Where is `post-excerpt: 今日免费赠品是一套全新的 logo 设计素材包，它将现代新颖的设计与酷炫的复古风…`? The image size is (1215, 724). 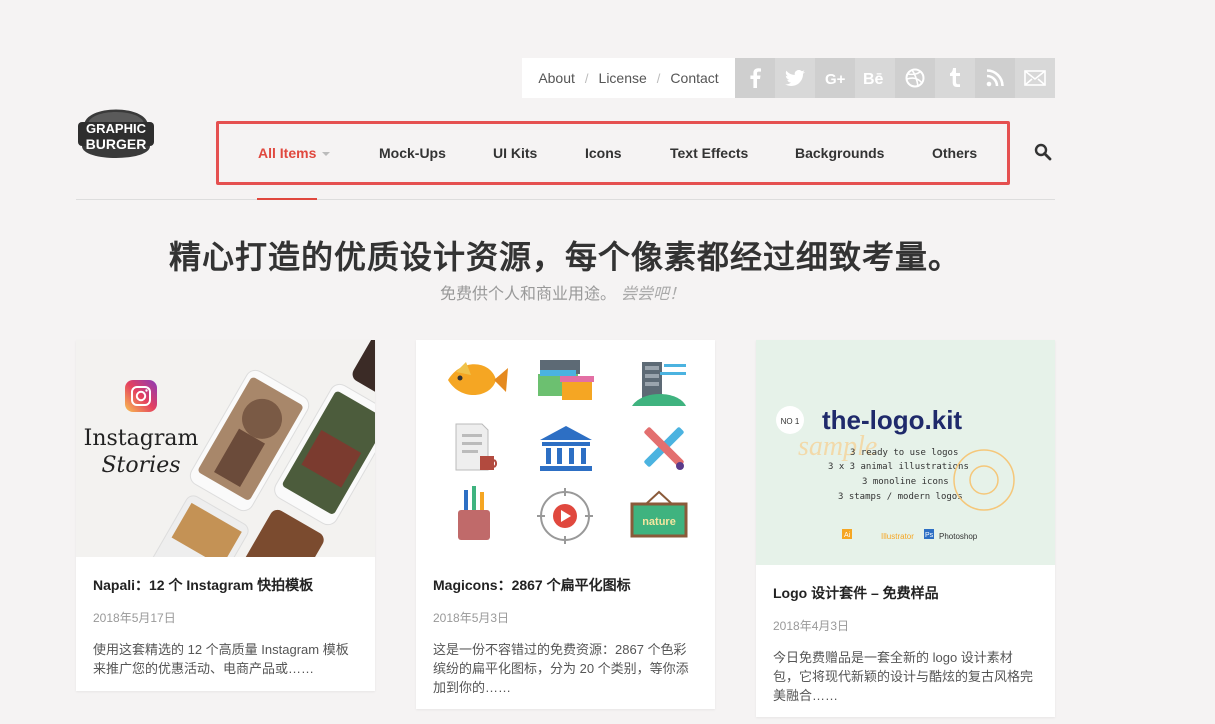
post-excerpt: 今日免费赠品是一套全新的 logo 设计素材包，它将现代新颖的设计与酷炫的复古风… is located at coordinates (903, 676).